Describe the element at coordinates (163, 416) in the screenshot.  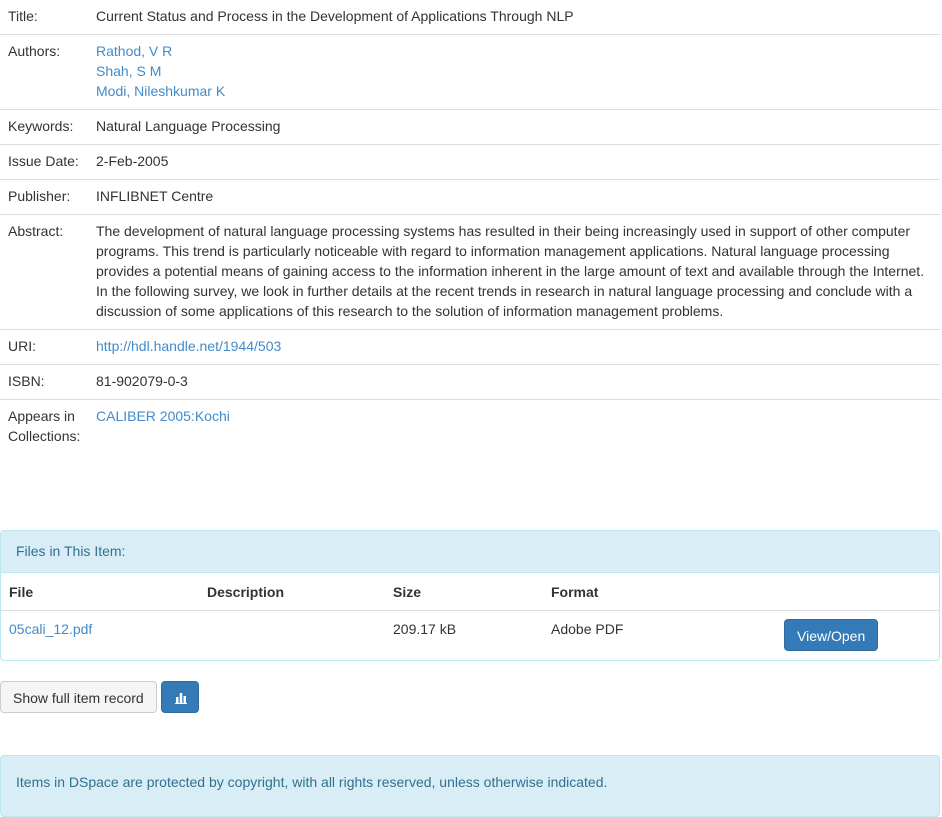
I see `collection-link: CALIBER 2005:Kochi` at that location.